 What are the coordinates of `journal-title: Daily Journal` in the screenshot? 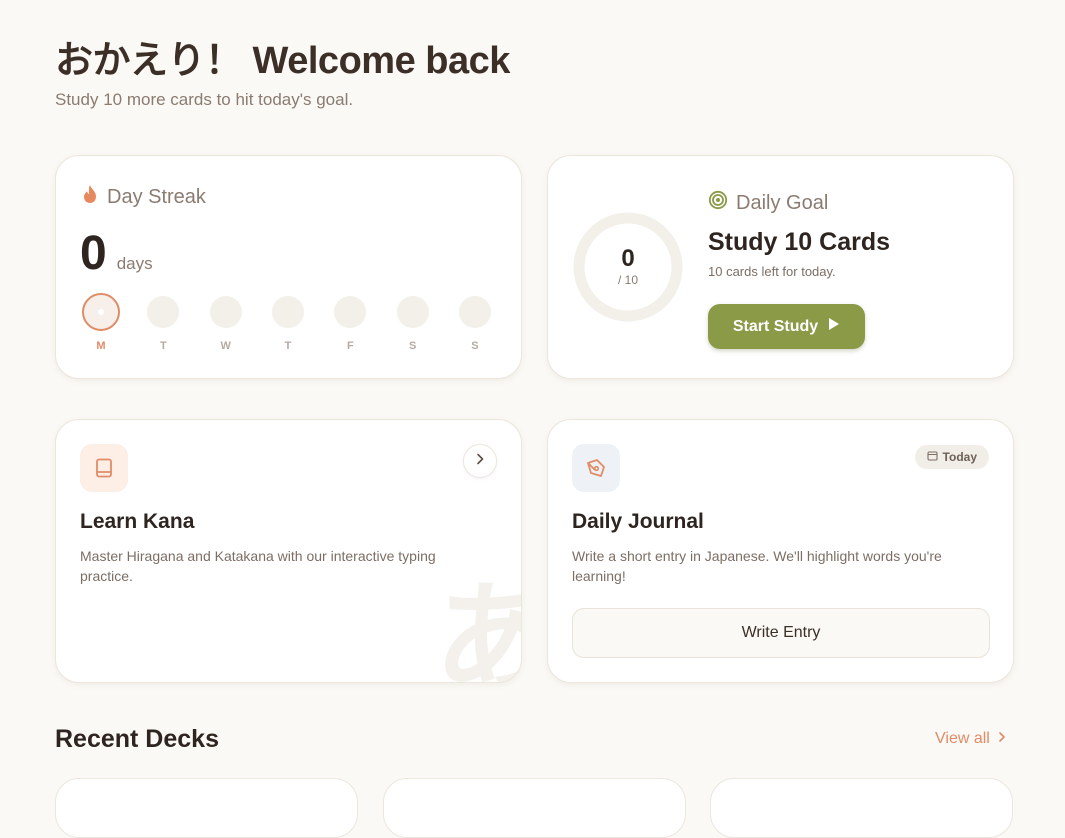 It's located at (638, 521).